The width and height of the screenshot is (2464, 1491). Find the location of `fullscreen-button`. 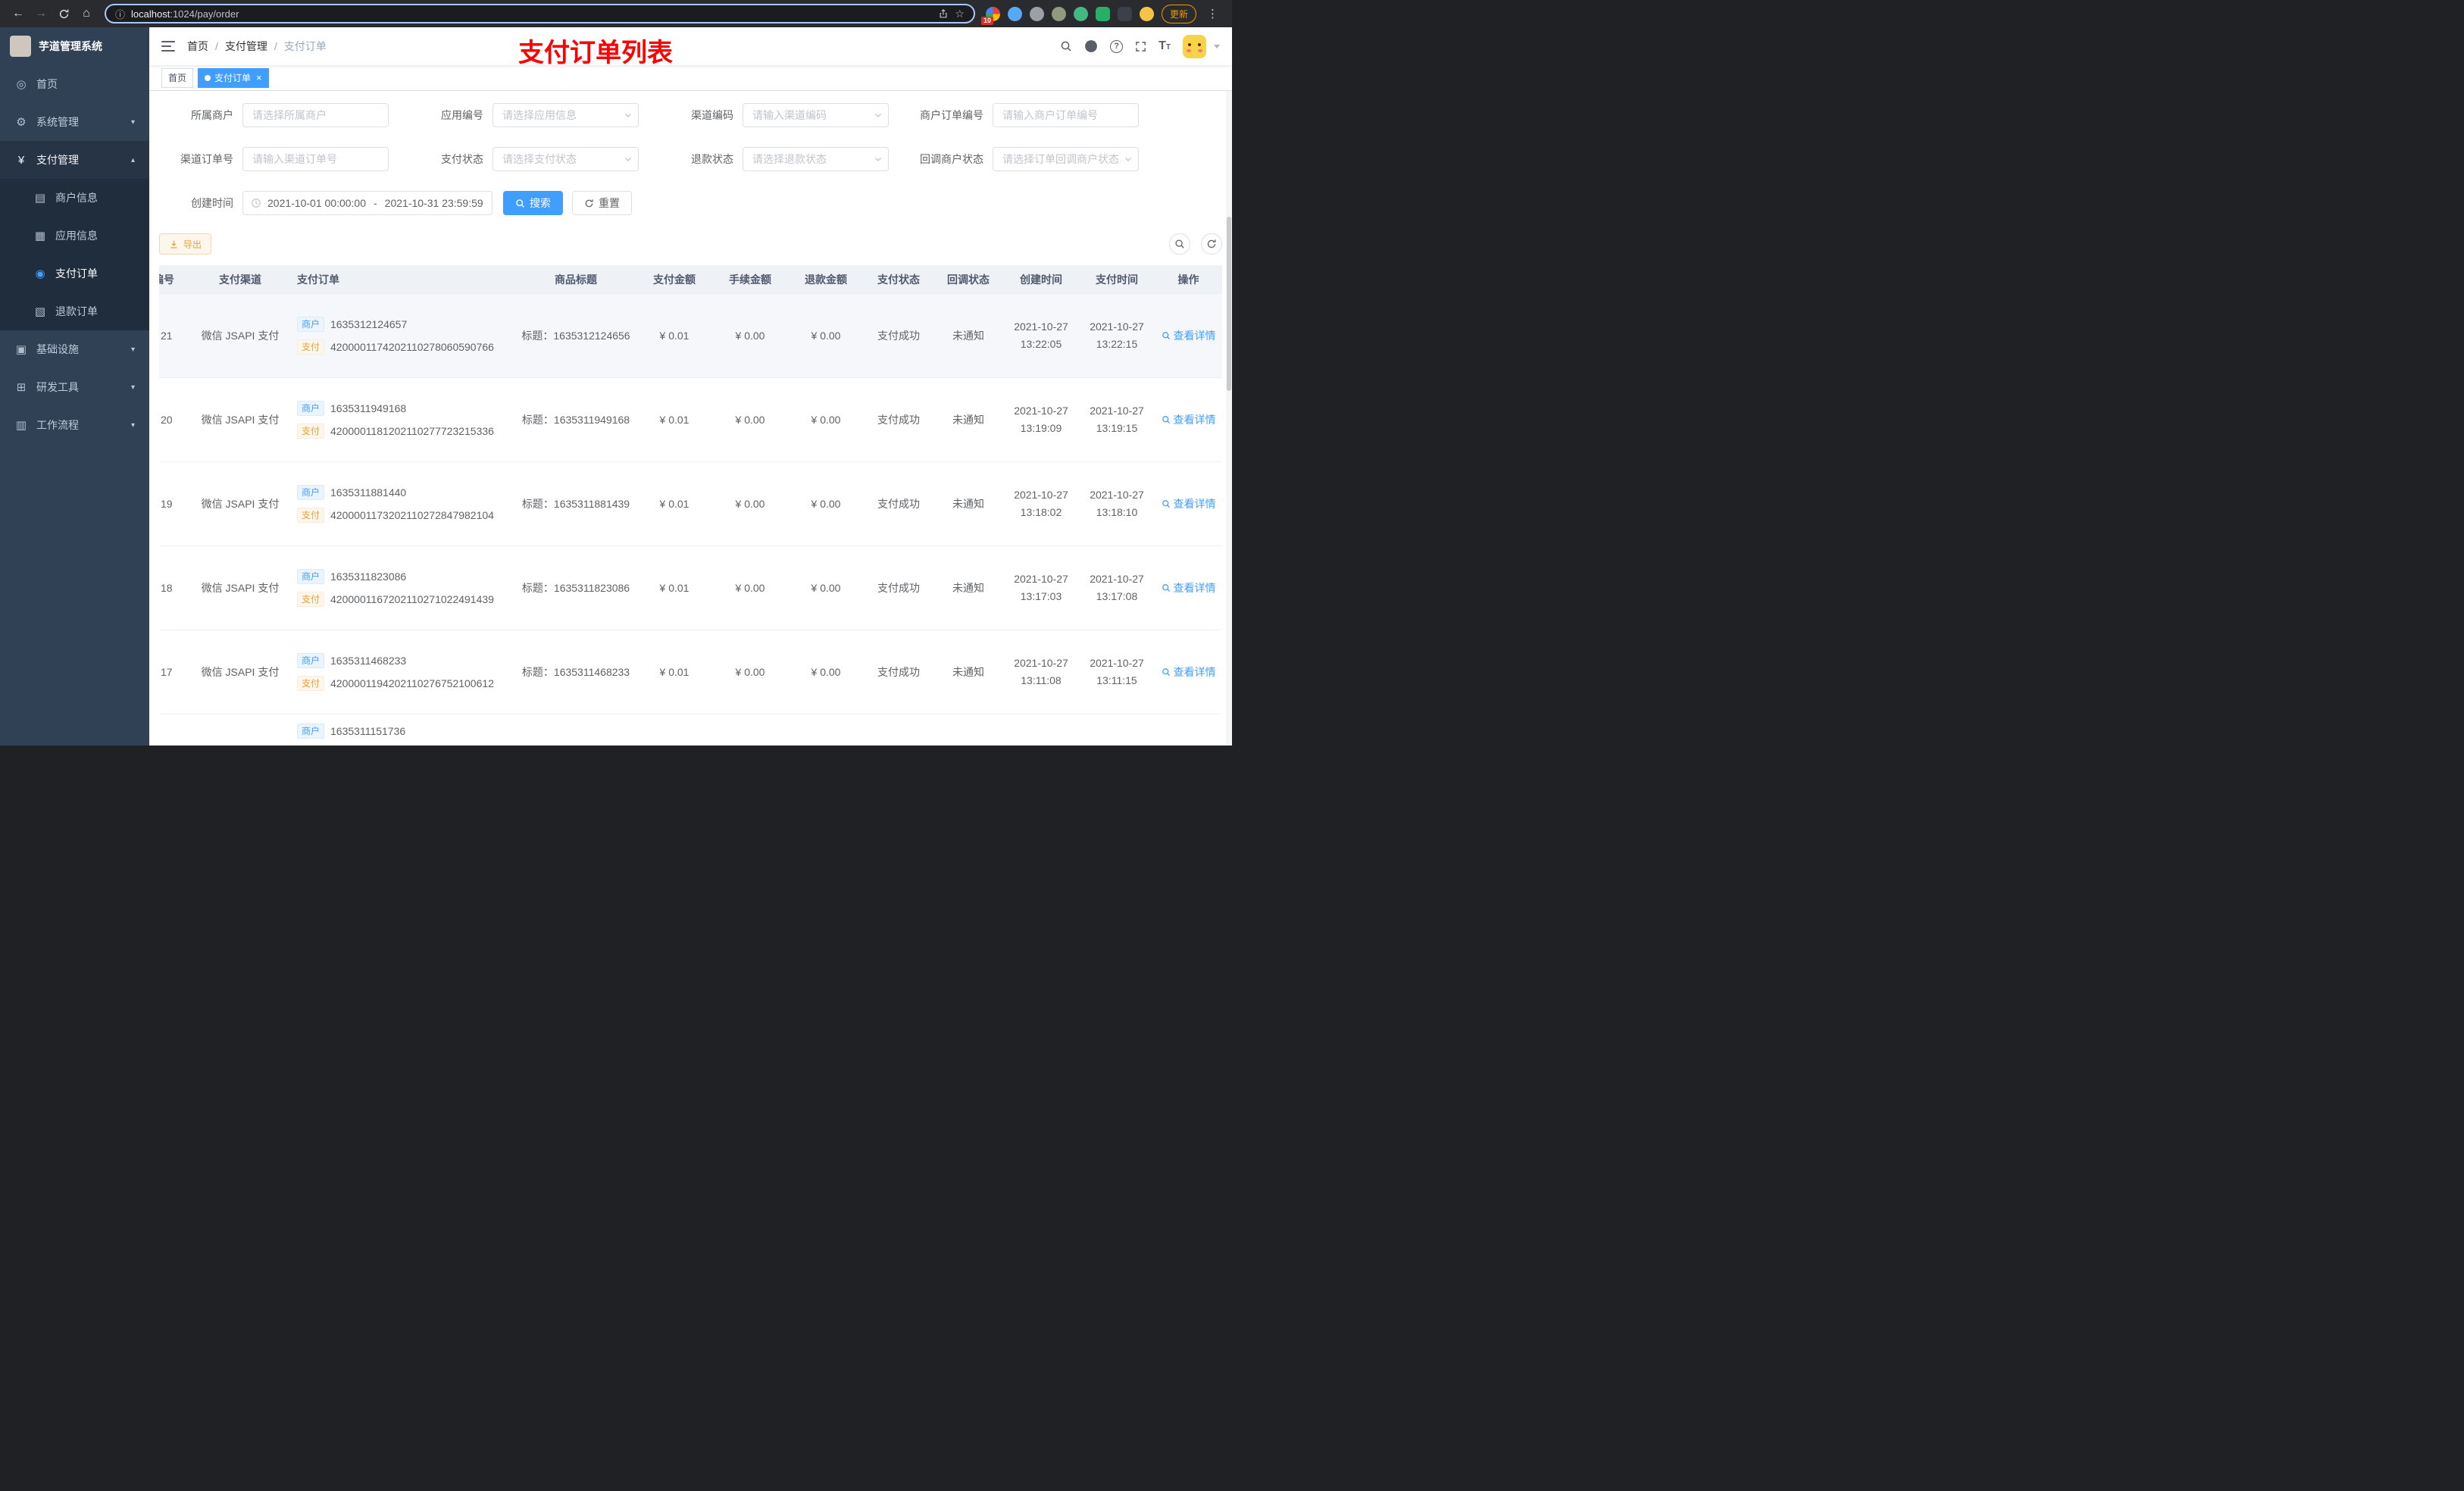

fullscreen-button is located at coordinates (1140, 46).